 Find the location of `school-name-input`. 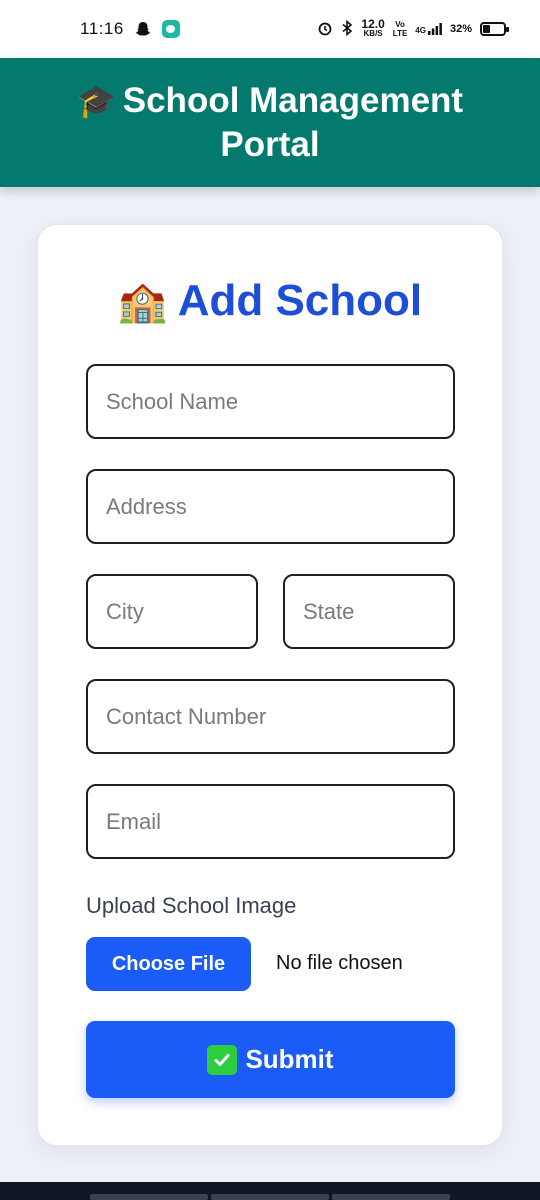

school-name-input is located at coordinates (270, 401).